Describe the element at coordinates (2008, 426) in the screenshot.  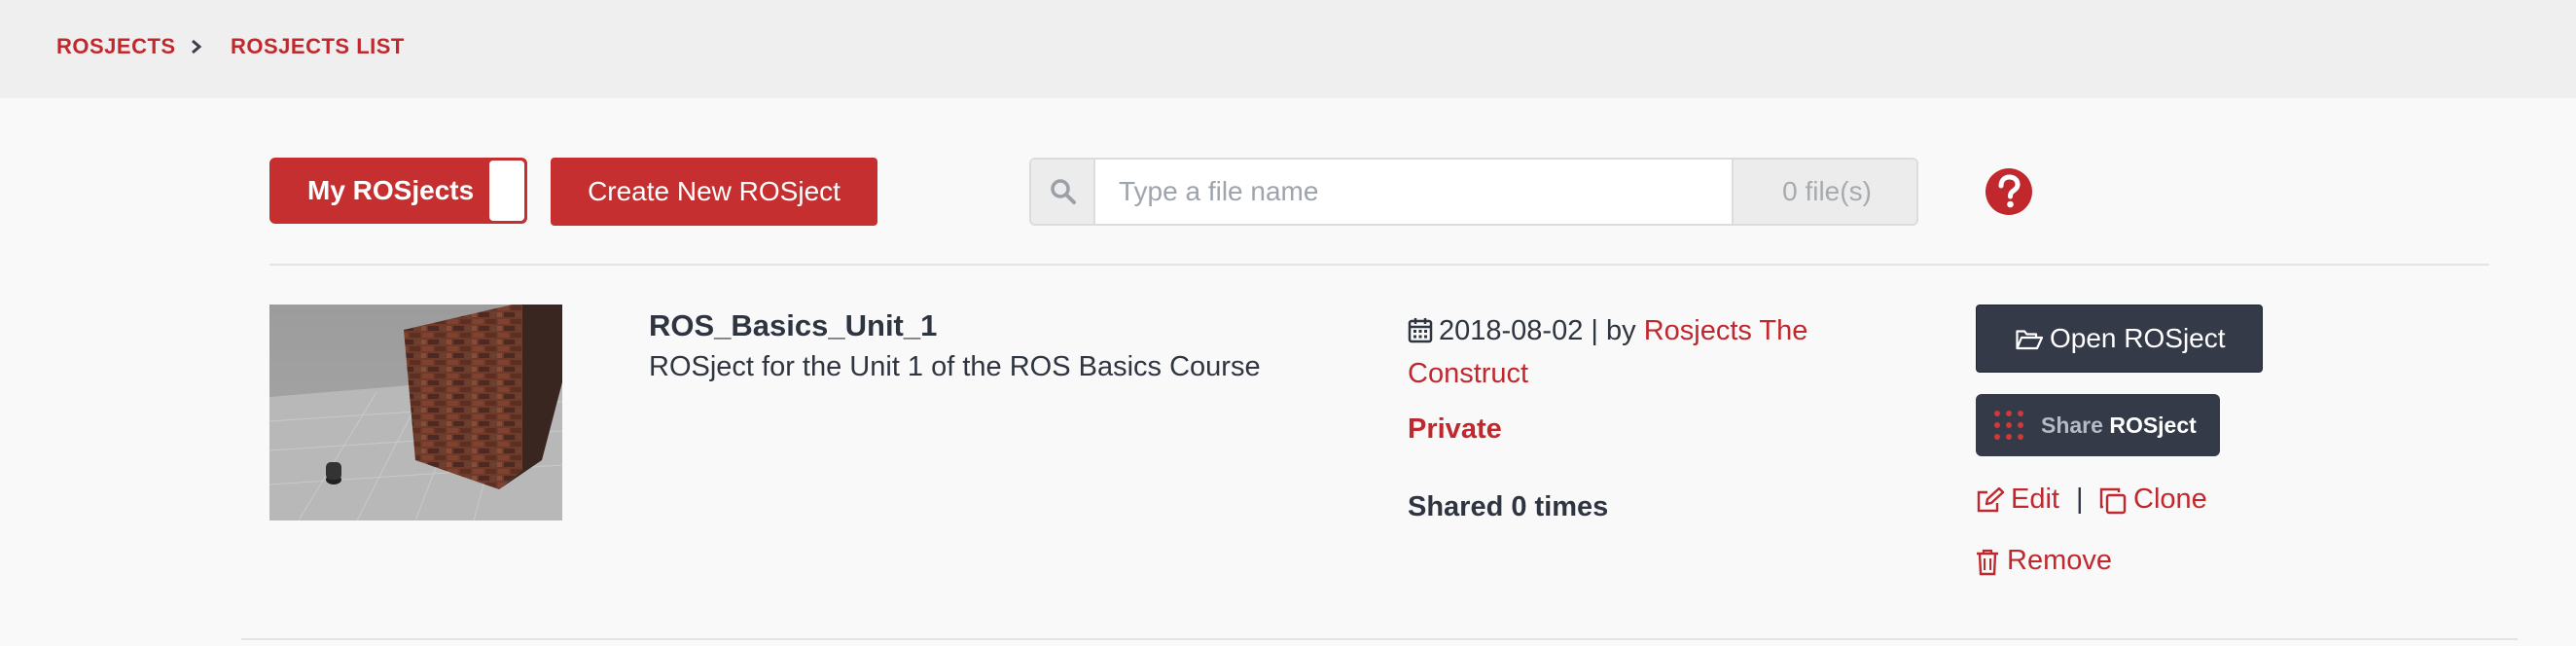
I see `share-dots-icon` at that location.